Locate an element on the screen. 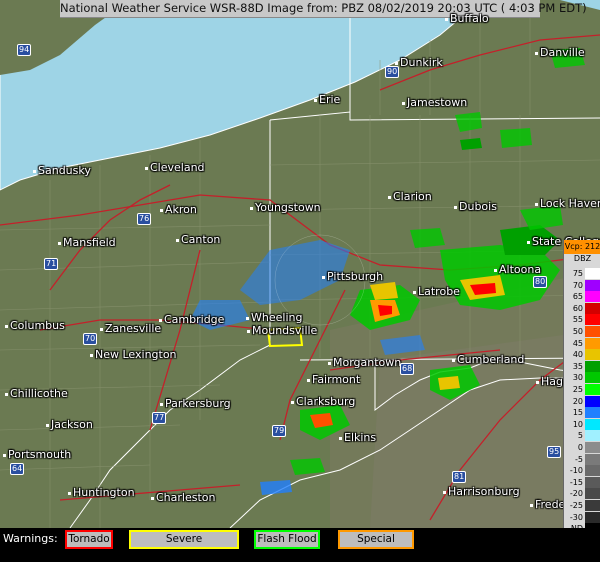 The image size is (600, 562). city-label: Elkins is located at coordinates (357, 437).